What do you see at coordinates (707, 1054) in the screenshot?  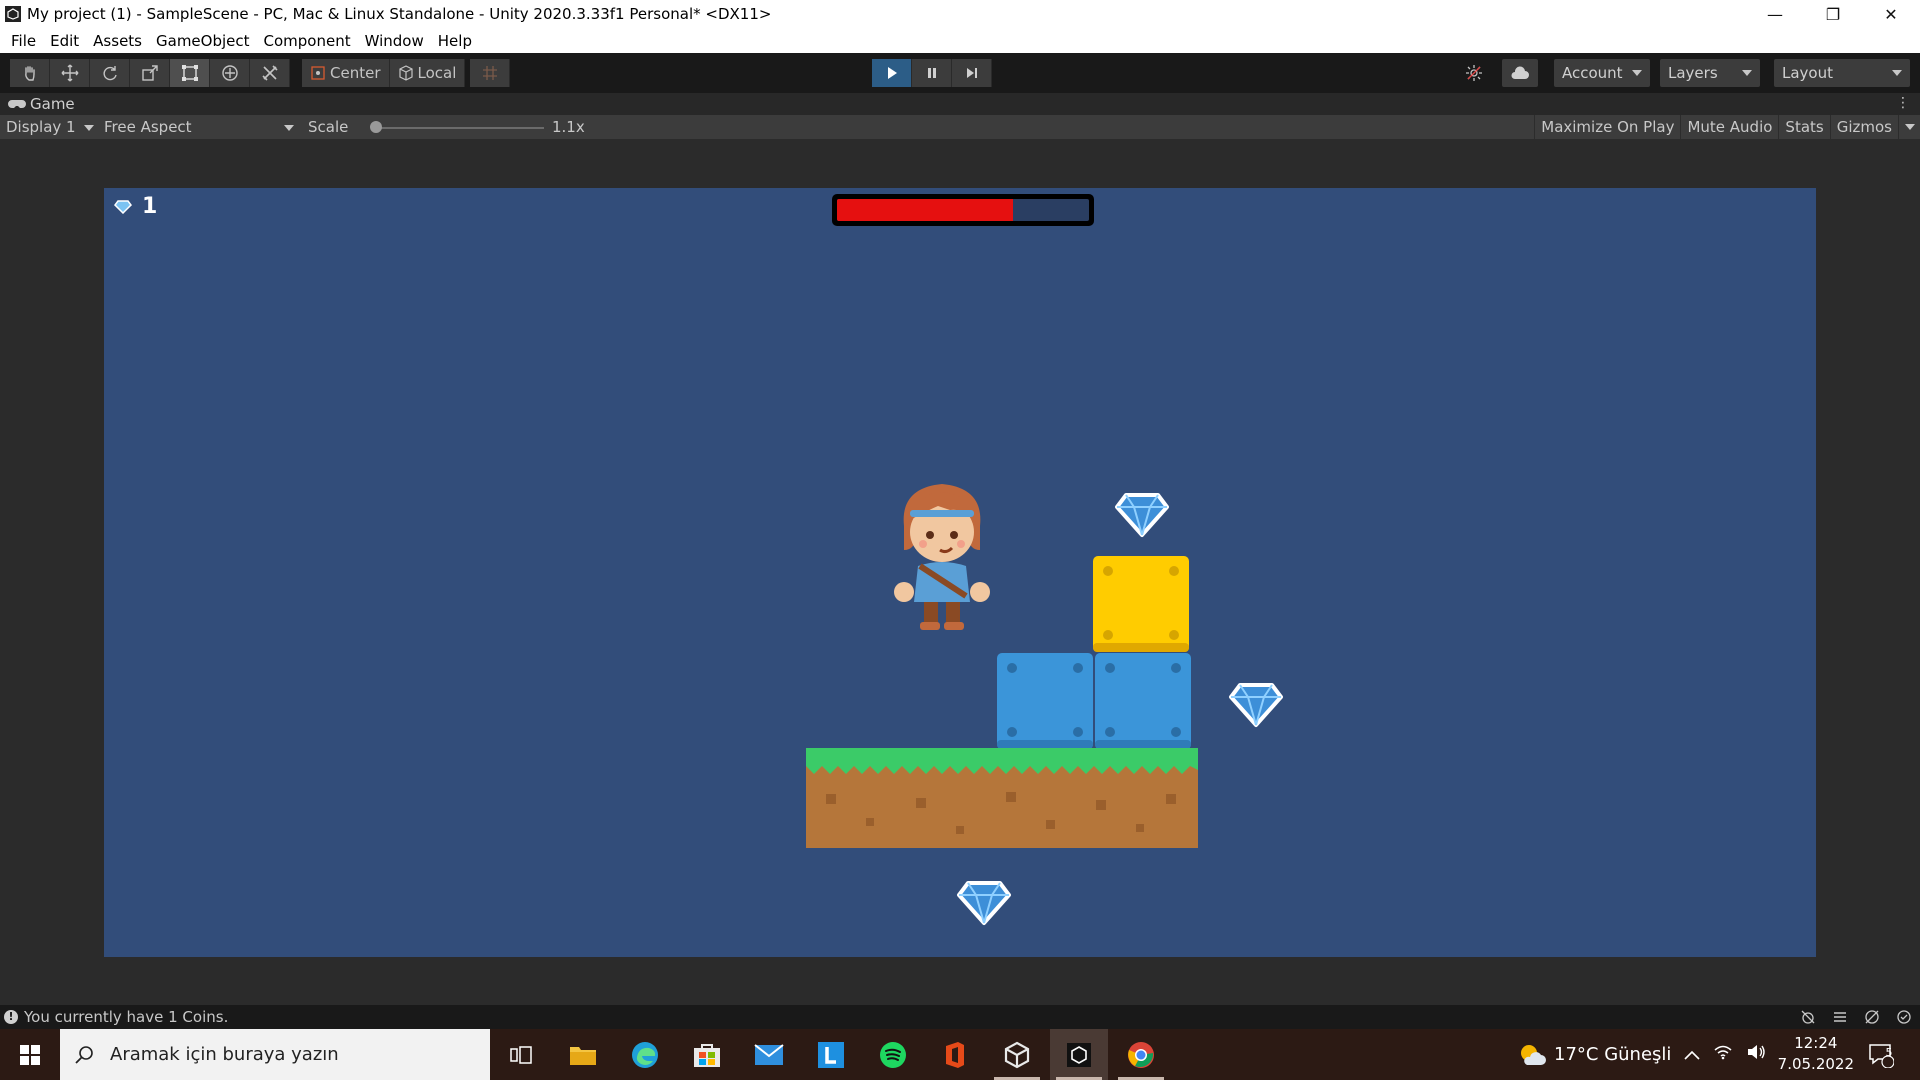 I see `store-button` at bounding box center [707, 1054].